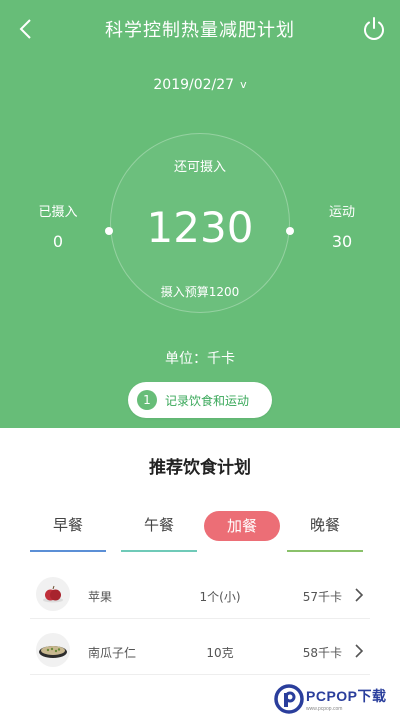 This screenshot has height=720, width=400. I want to click on intake-value: 0, so click(58, 241).